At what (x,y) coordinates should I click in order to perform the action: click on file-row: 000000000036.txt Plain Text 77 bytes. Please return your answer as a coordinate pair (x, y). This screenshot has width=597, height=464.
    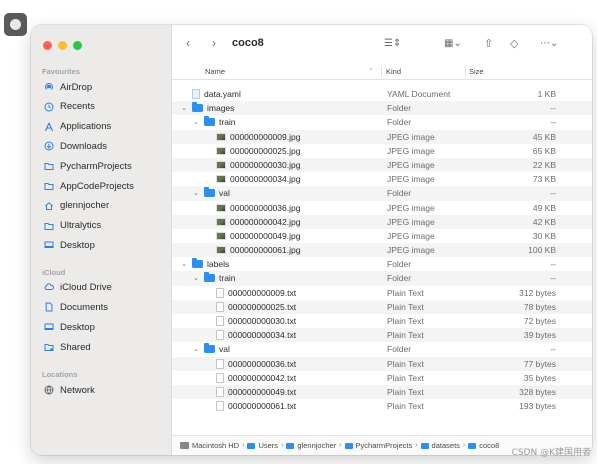
    Looking at the image, I should click on (382, 363).